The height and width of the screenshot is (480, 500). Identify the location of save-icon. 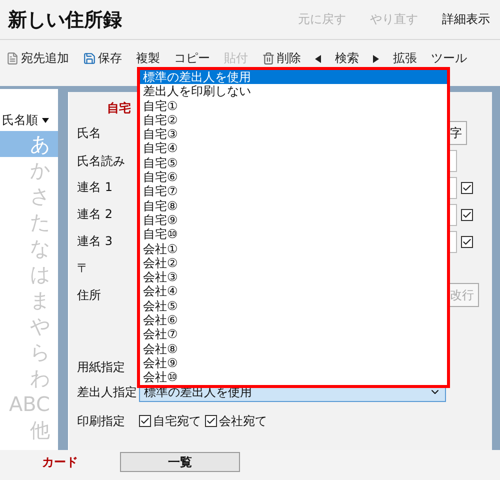
(89, 58).